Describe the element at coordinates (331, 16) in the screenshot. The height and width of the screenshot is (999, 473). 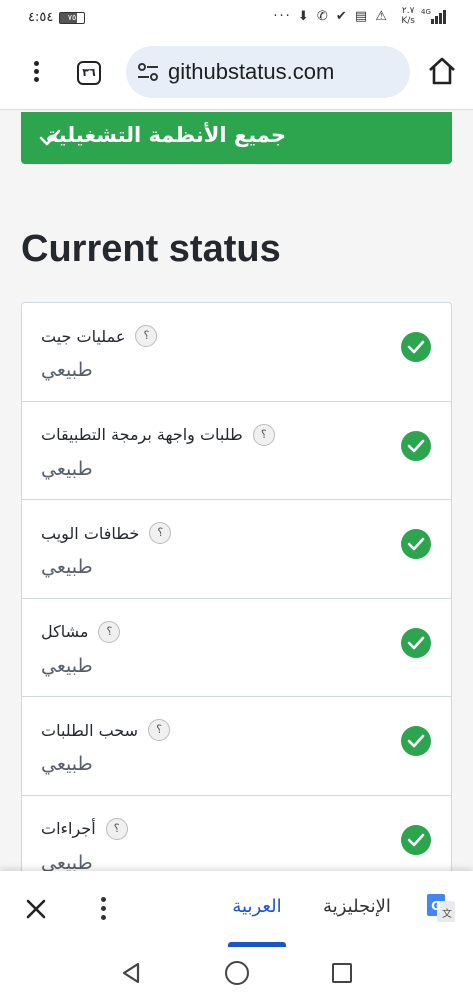
I see `notification-icons: ··· ⬇ ✆ ✔ ▤ ⚠` at that location.